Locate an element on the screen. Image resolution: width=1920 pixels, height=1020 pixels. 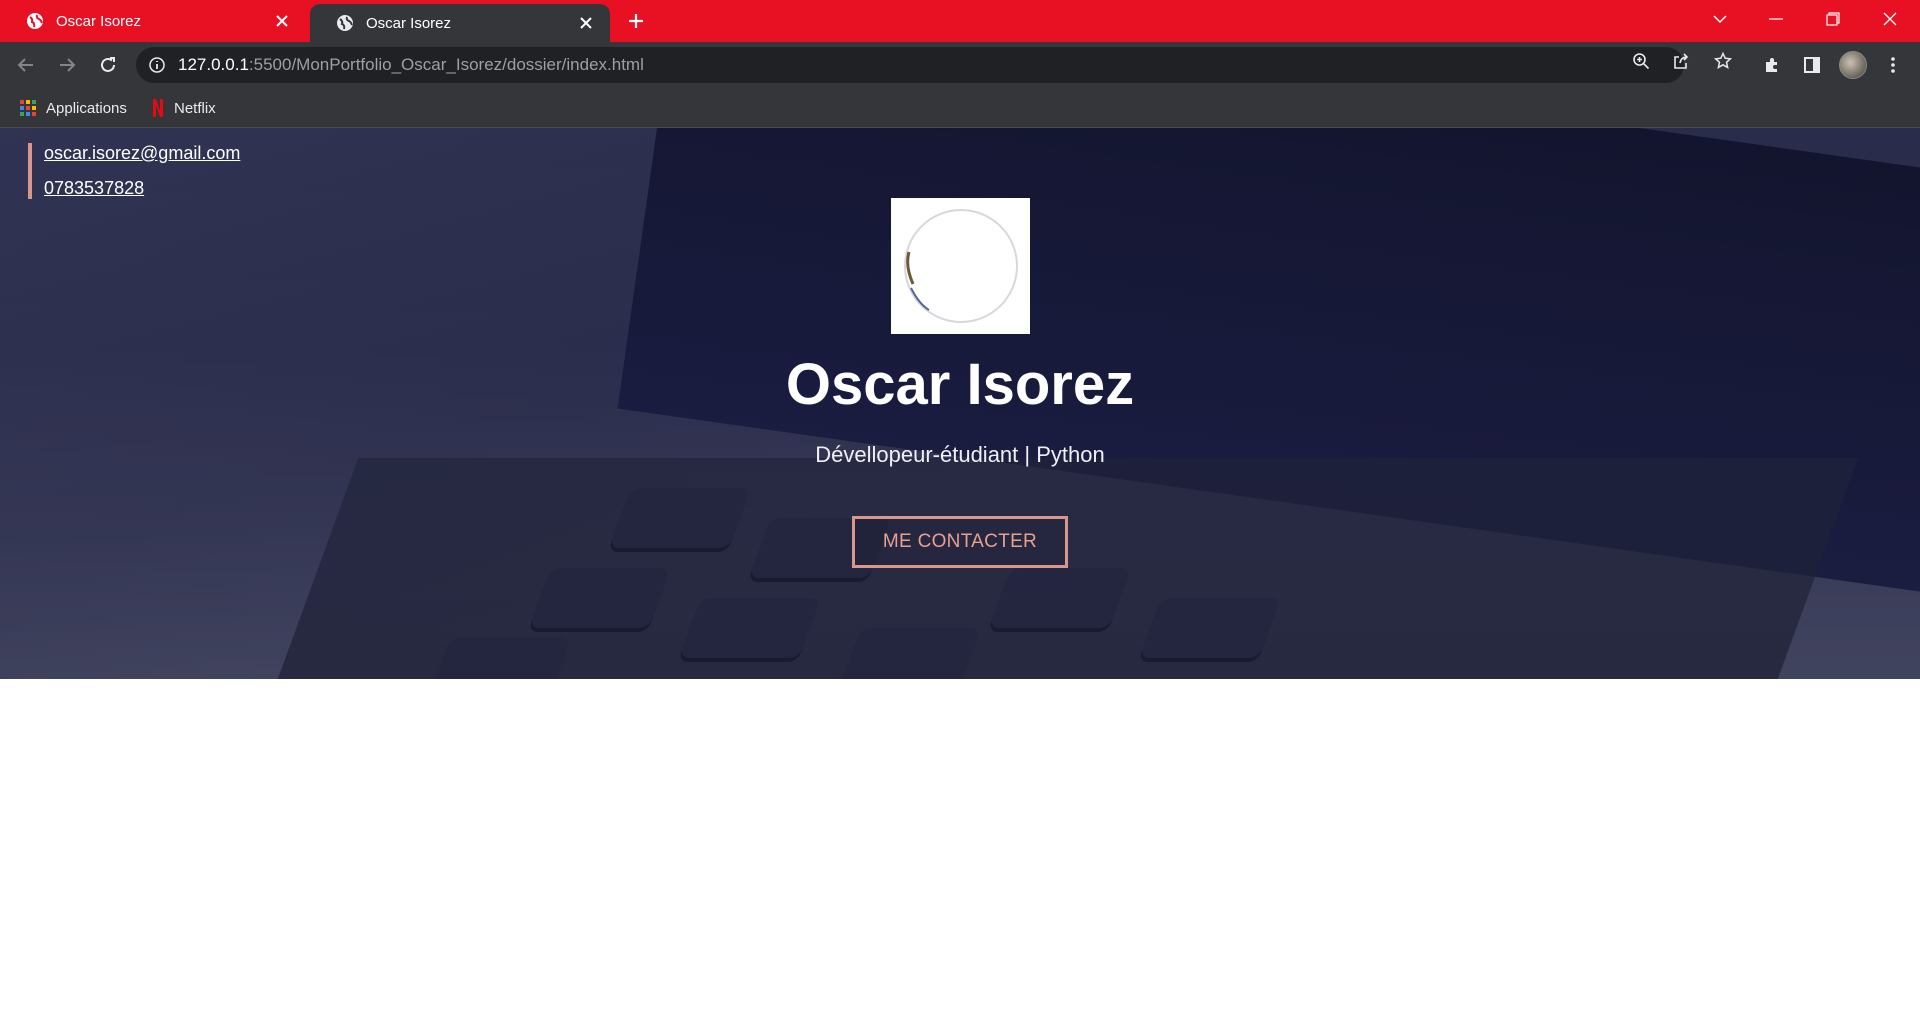
profile-photo is located at coordinates (960, 266).